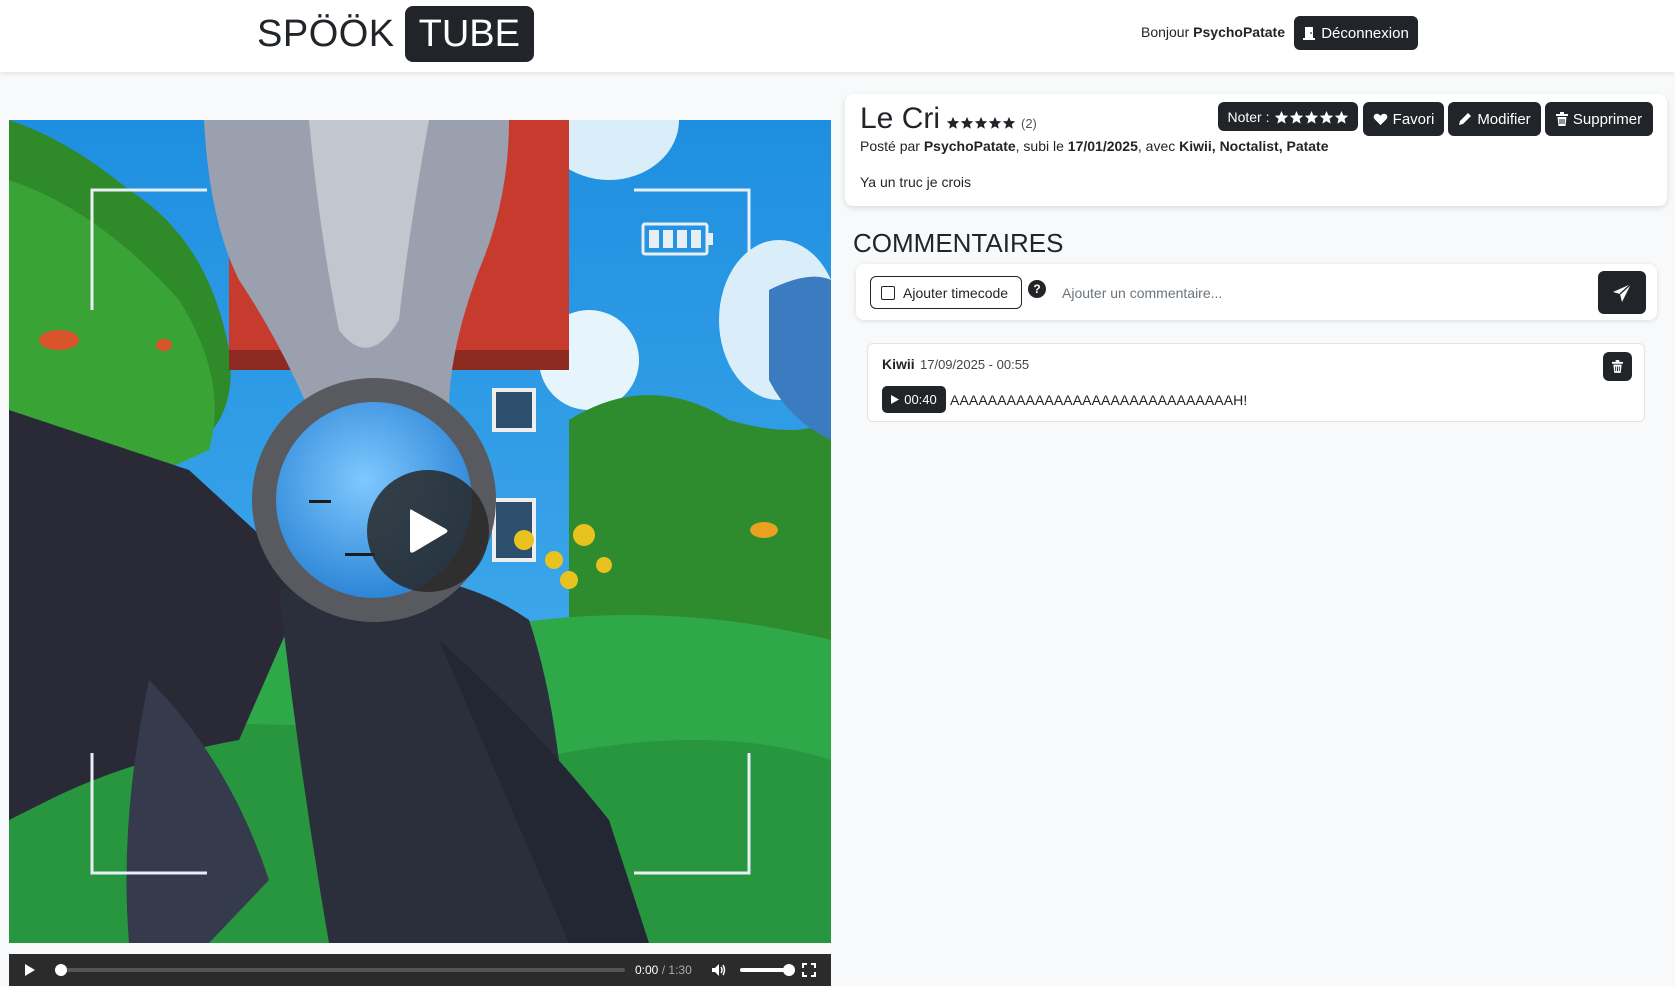  I want to click on username: PsychoPatate, so click(1239, 32).